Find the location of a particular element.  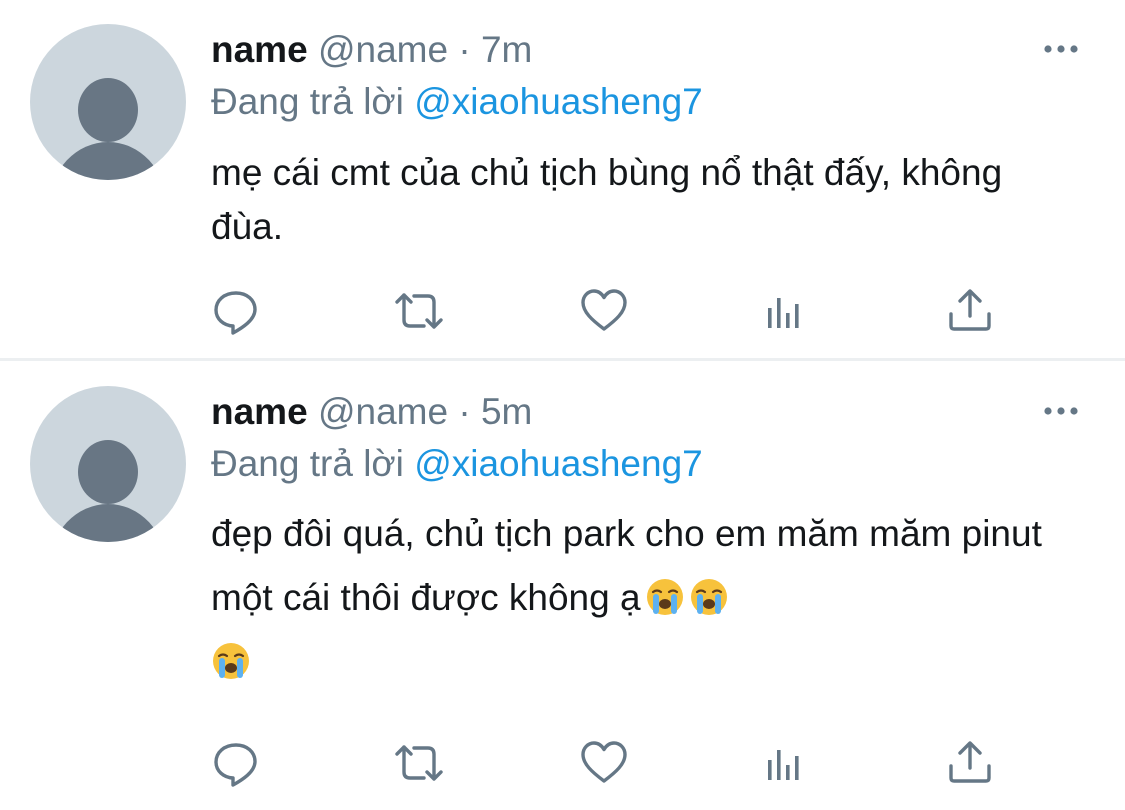

tweet-header: name @name · 7m is located at coordinates (371, 50).